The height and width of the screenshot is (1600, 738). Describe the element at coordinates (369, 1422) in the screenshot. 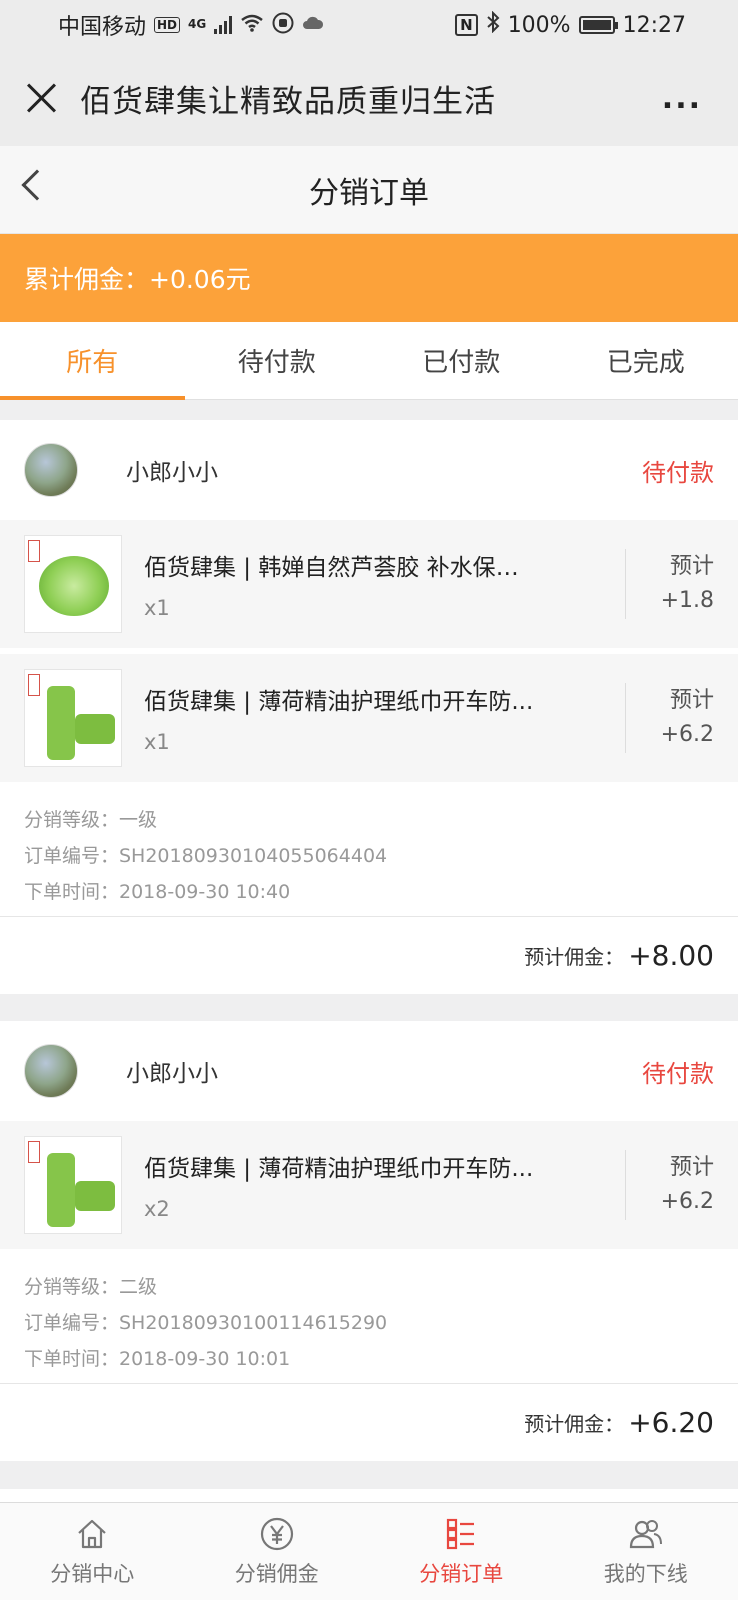

I see `order-footer: 预计佣金： +6.20` at that location.